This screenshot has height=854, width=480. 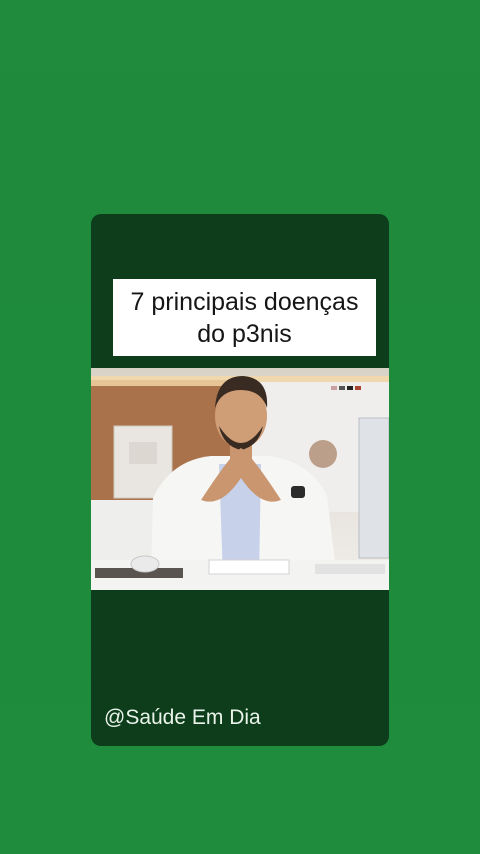 I want to click on caption-line-1: 7 principais doenças, so click(x=244, y=301).